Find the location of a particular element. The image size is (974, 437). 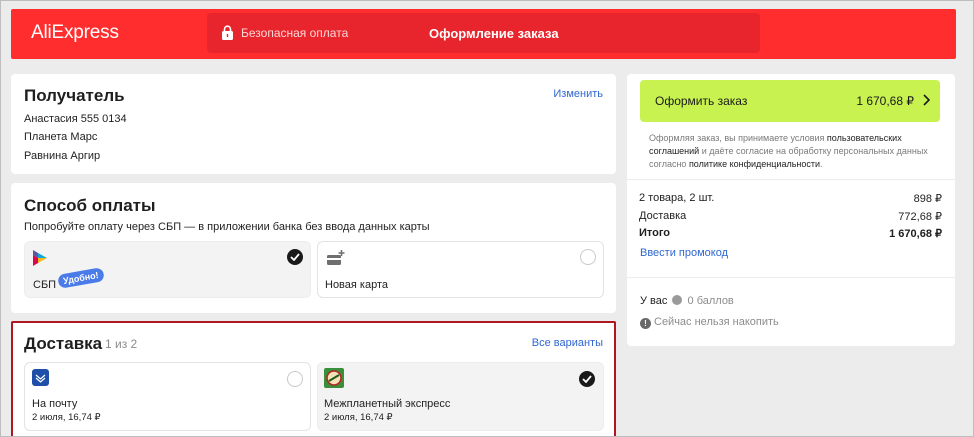

secure-payment-banner: Безопасная оплата Оформление заказа is located at coordinates (483, 33).